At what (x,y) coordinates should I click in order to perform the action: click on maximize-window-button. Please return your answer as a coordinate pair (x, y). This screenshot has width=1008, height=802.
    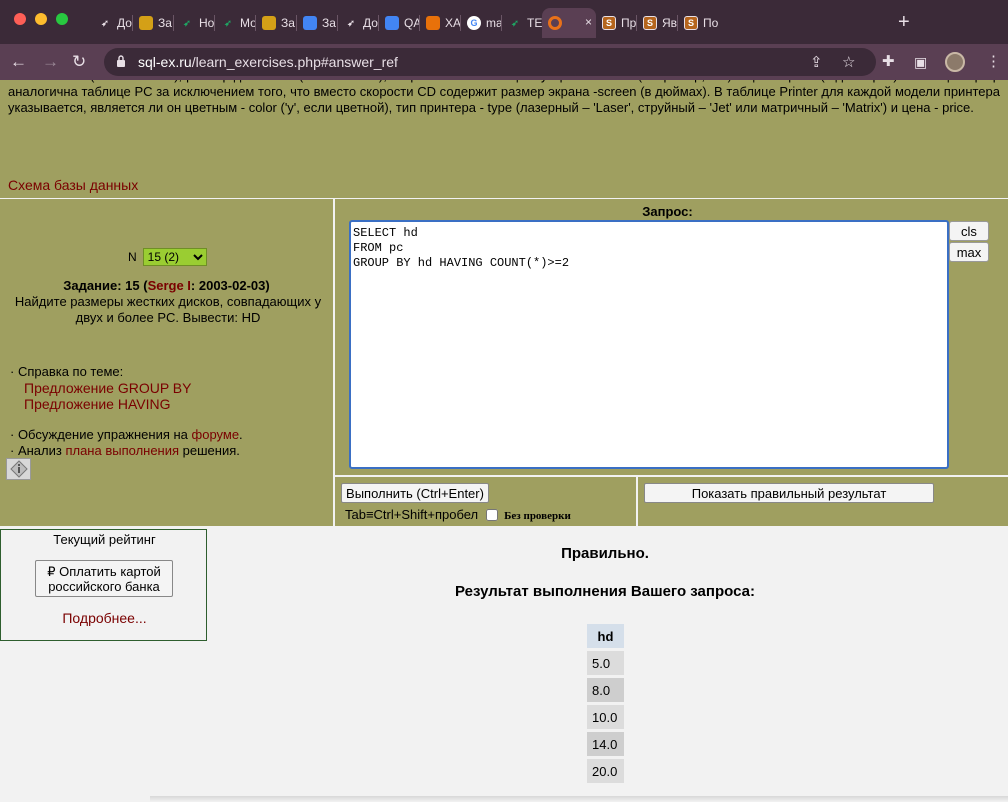
    Looking at the image, I should click on (62, 19).